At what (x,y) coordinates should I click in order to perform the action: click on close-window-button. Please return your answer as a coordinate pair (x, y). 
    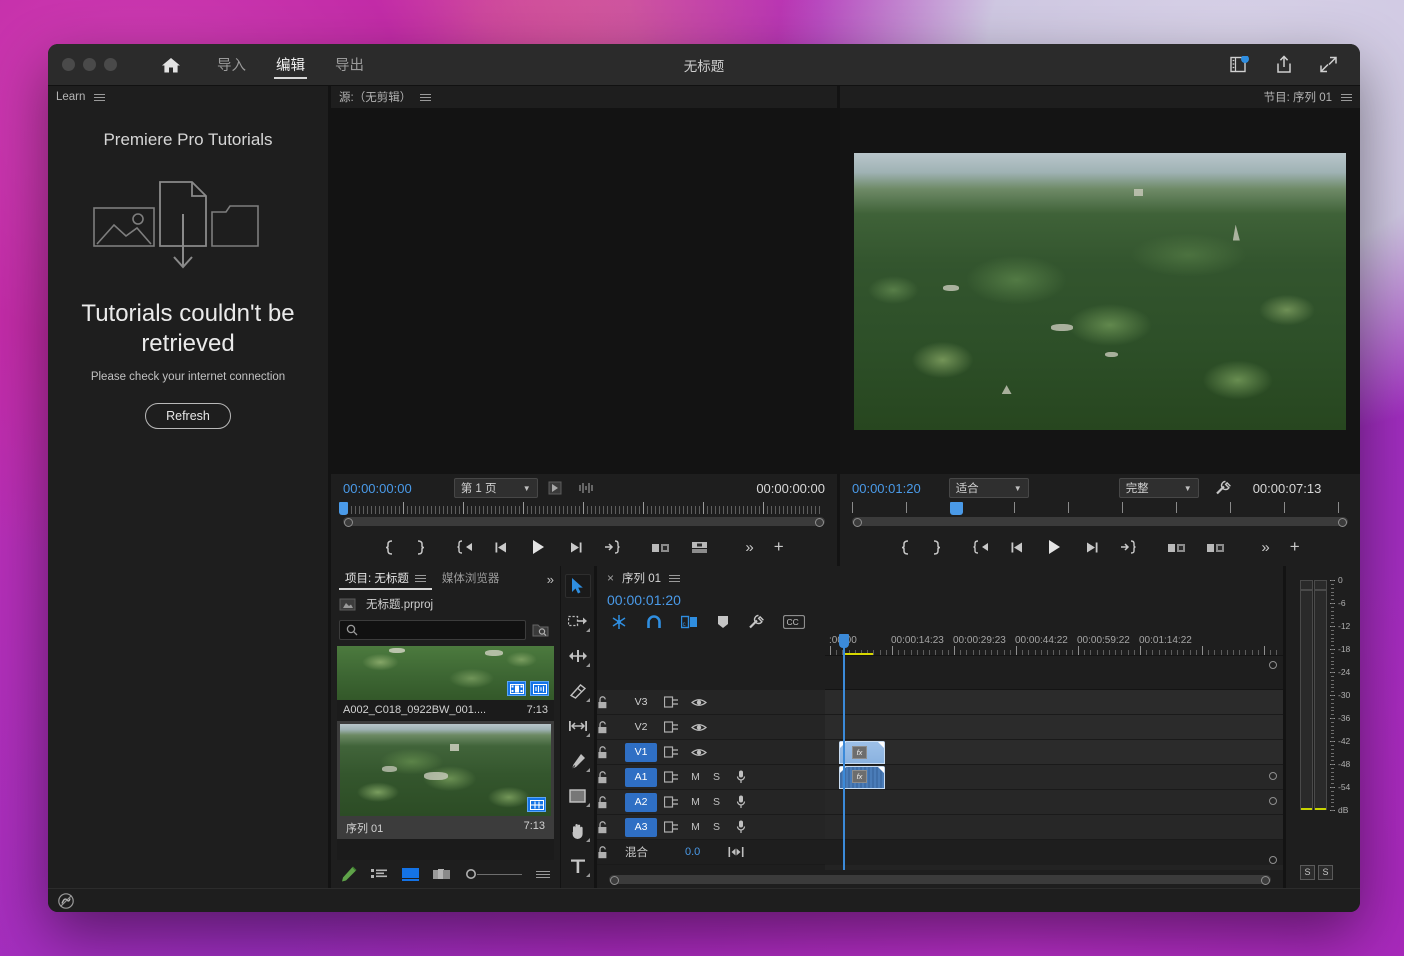
    Looking at the image, I should click on (68, 64).